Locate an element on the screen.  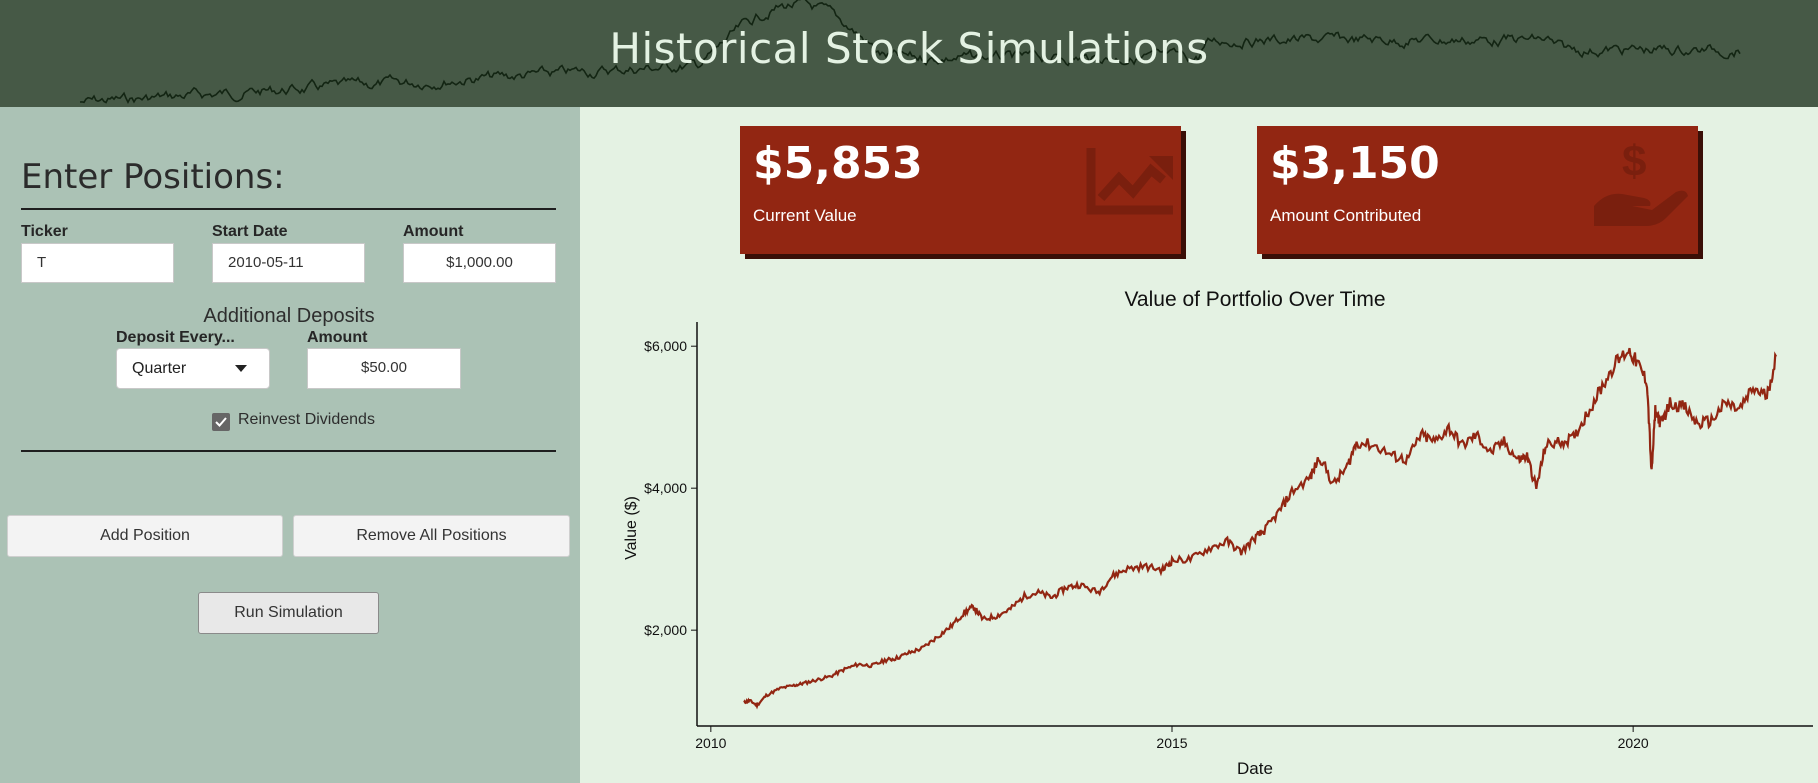
app-header: Historical Stock Simulations is located at coordinates (909, 53).